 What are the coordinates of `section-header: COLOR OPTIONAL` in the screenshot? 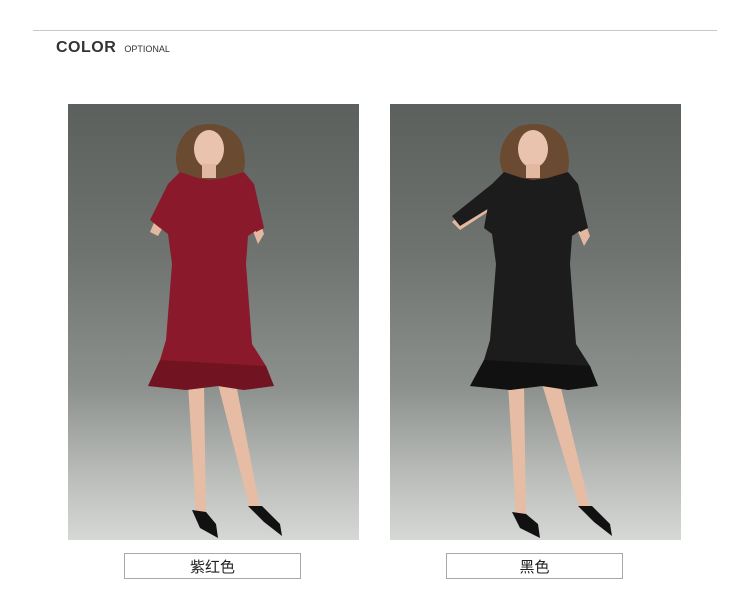 It's located at (113, 48).